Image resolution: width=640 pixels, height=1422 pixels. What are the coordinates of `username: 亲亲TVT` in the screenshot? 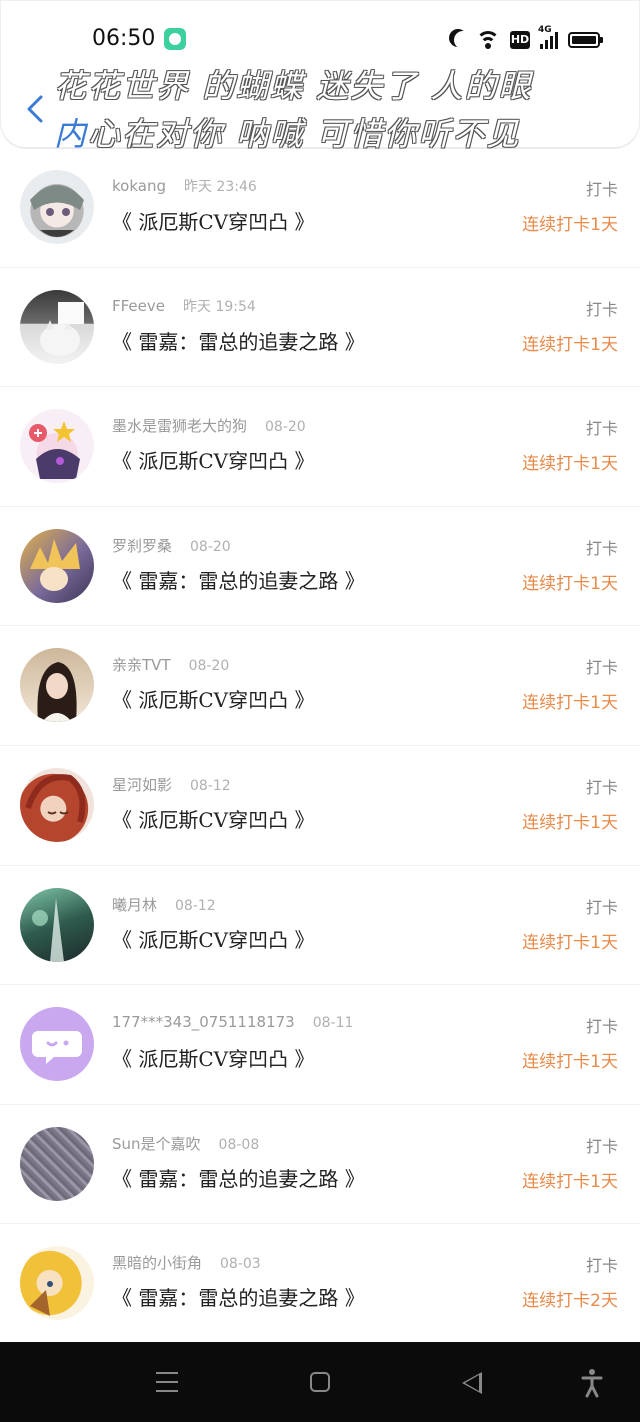 It's located at (141, 665).